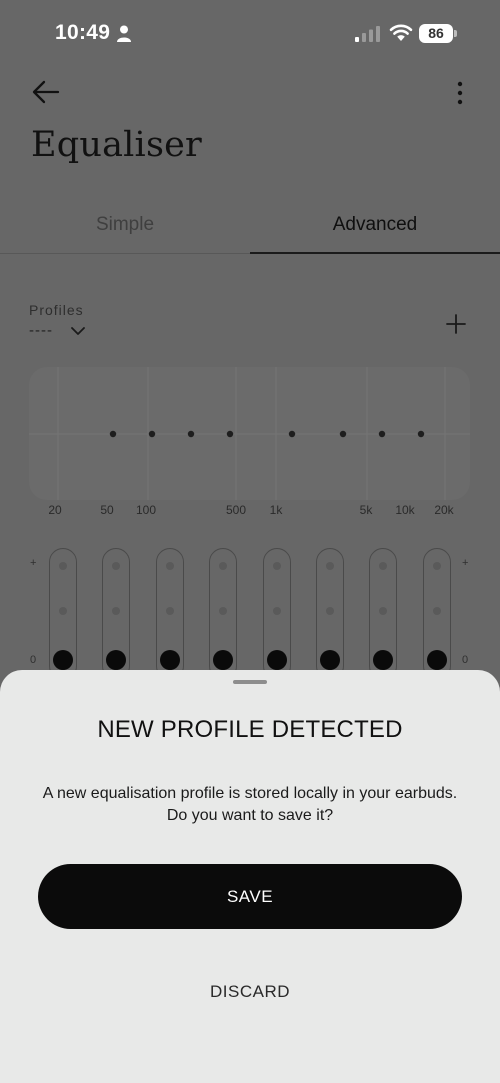 The width and height of the screenshot is (500, 1083). What do you see at coordinates (366, 510) in the screenshot?
I see `freq-label: 5k` at bounding box center [366, 510].